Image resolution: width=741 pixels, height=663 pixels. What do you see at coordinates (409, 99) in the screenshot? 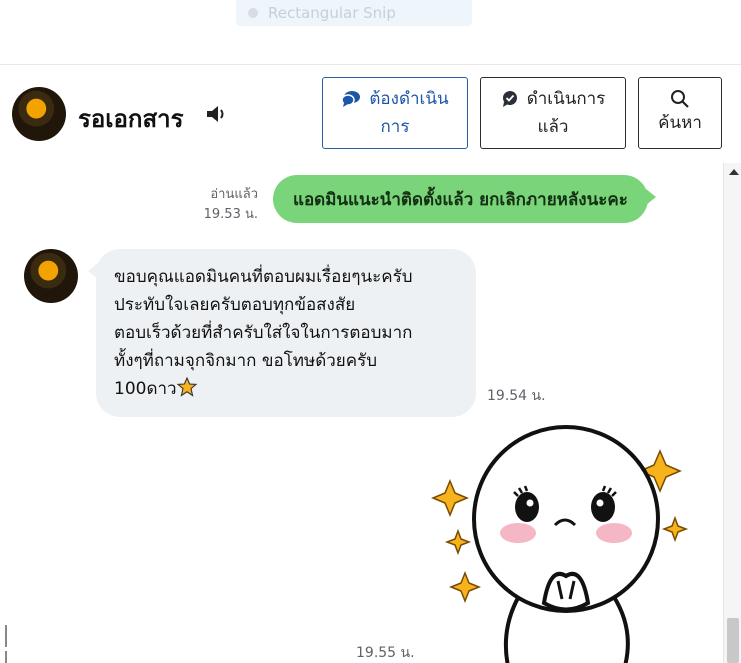
I see `todo-button-line1: ต้องดำเนิน` at bounding box center [409, 99].